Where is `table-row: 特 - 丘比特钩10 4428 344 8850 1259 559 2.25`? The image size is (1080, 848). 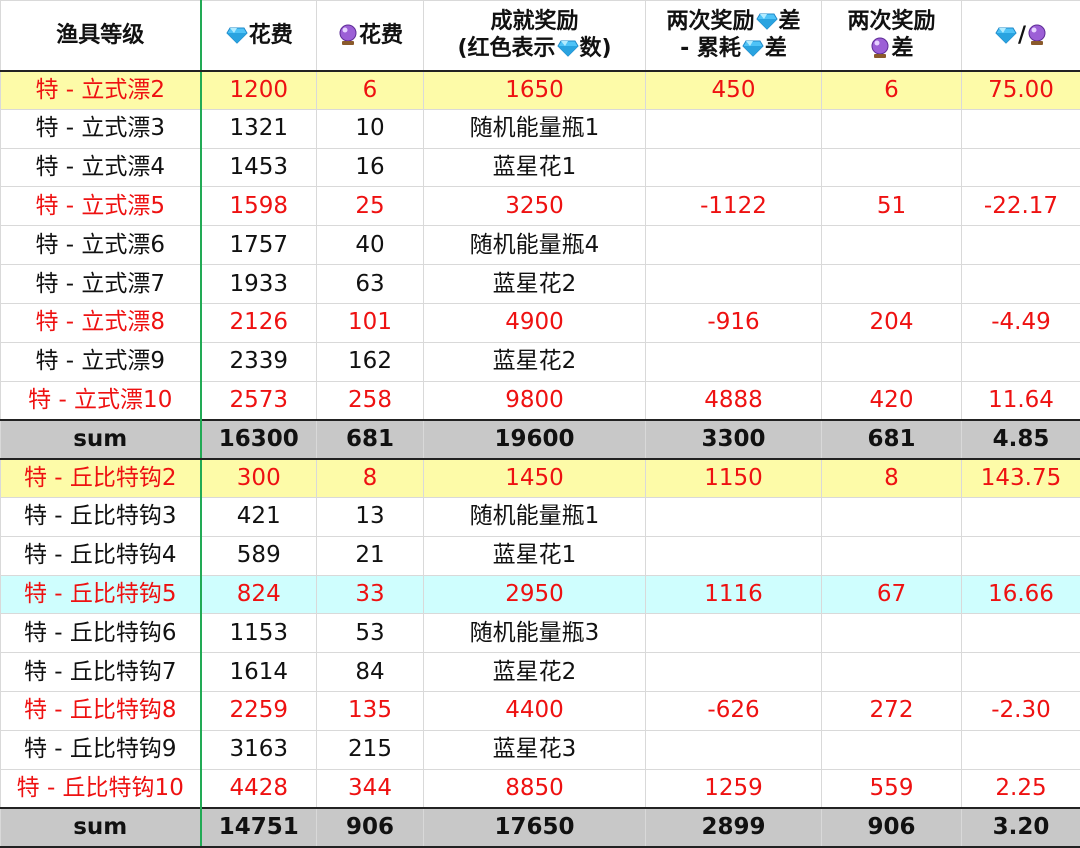
table-row: 特 - 丘比特钩10 4428 344 8850 1259 559 2.25 is located at coordinates (540, 788).